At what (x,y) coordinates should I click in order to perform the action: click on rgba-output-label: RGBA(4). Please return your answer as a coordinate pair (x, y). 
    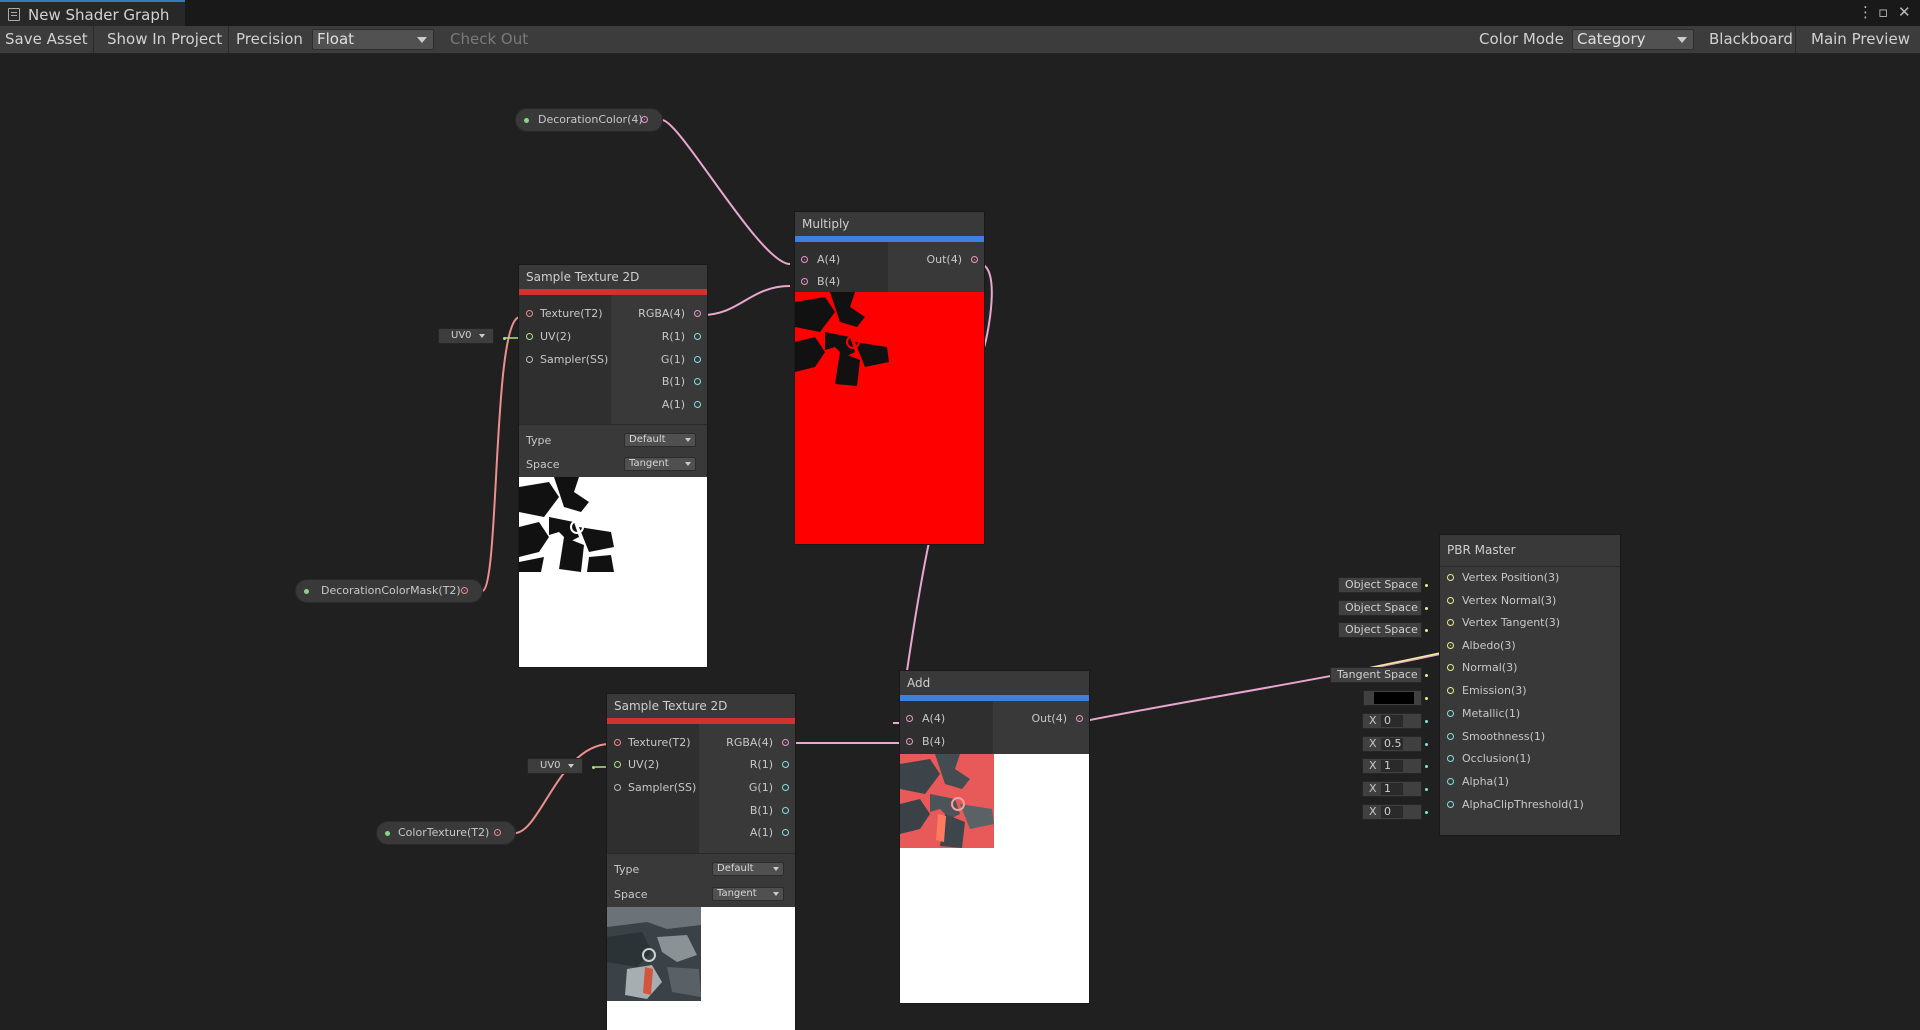
    Looking at the image, I should click on (749, 742).